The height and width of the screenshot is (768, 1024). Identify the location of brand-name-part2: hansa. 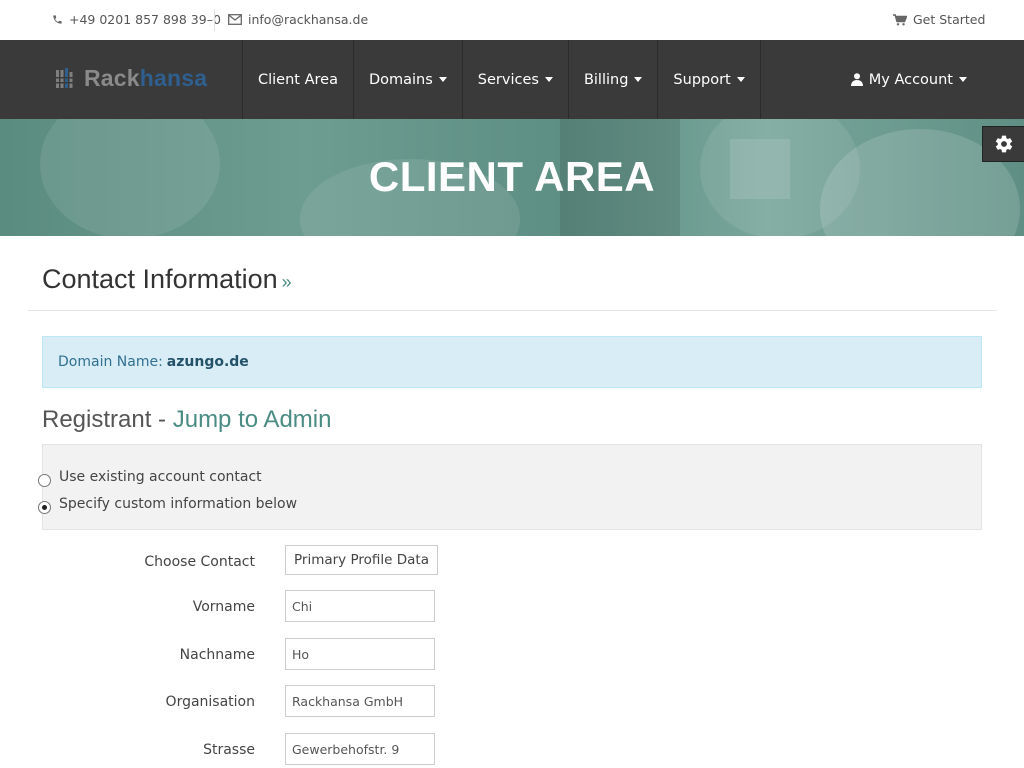
(173, 78).